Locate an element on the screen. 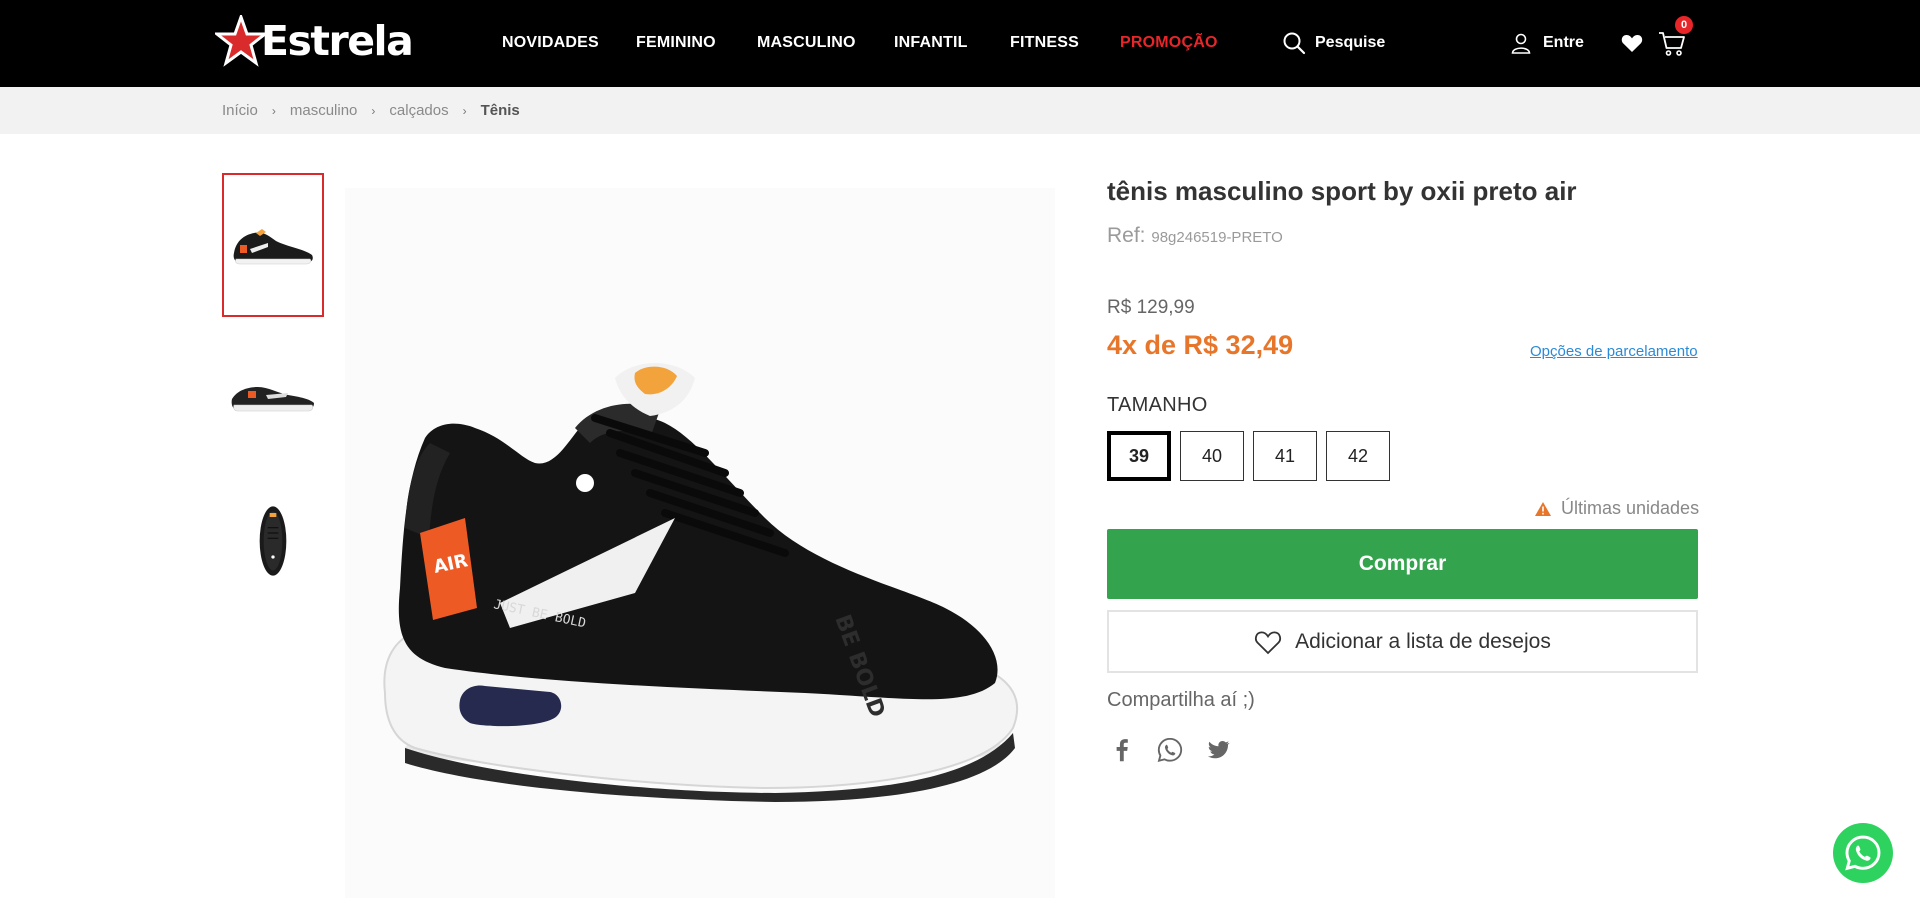 The height and width of the screenshot is (903, 1920). star-icon is located at coordinates (241, 41).